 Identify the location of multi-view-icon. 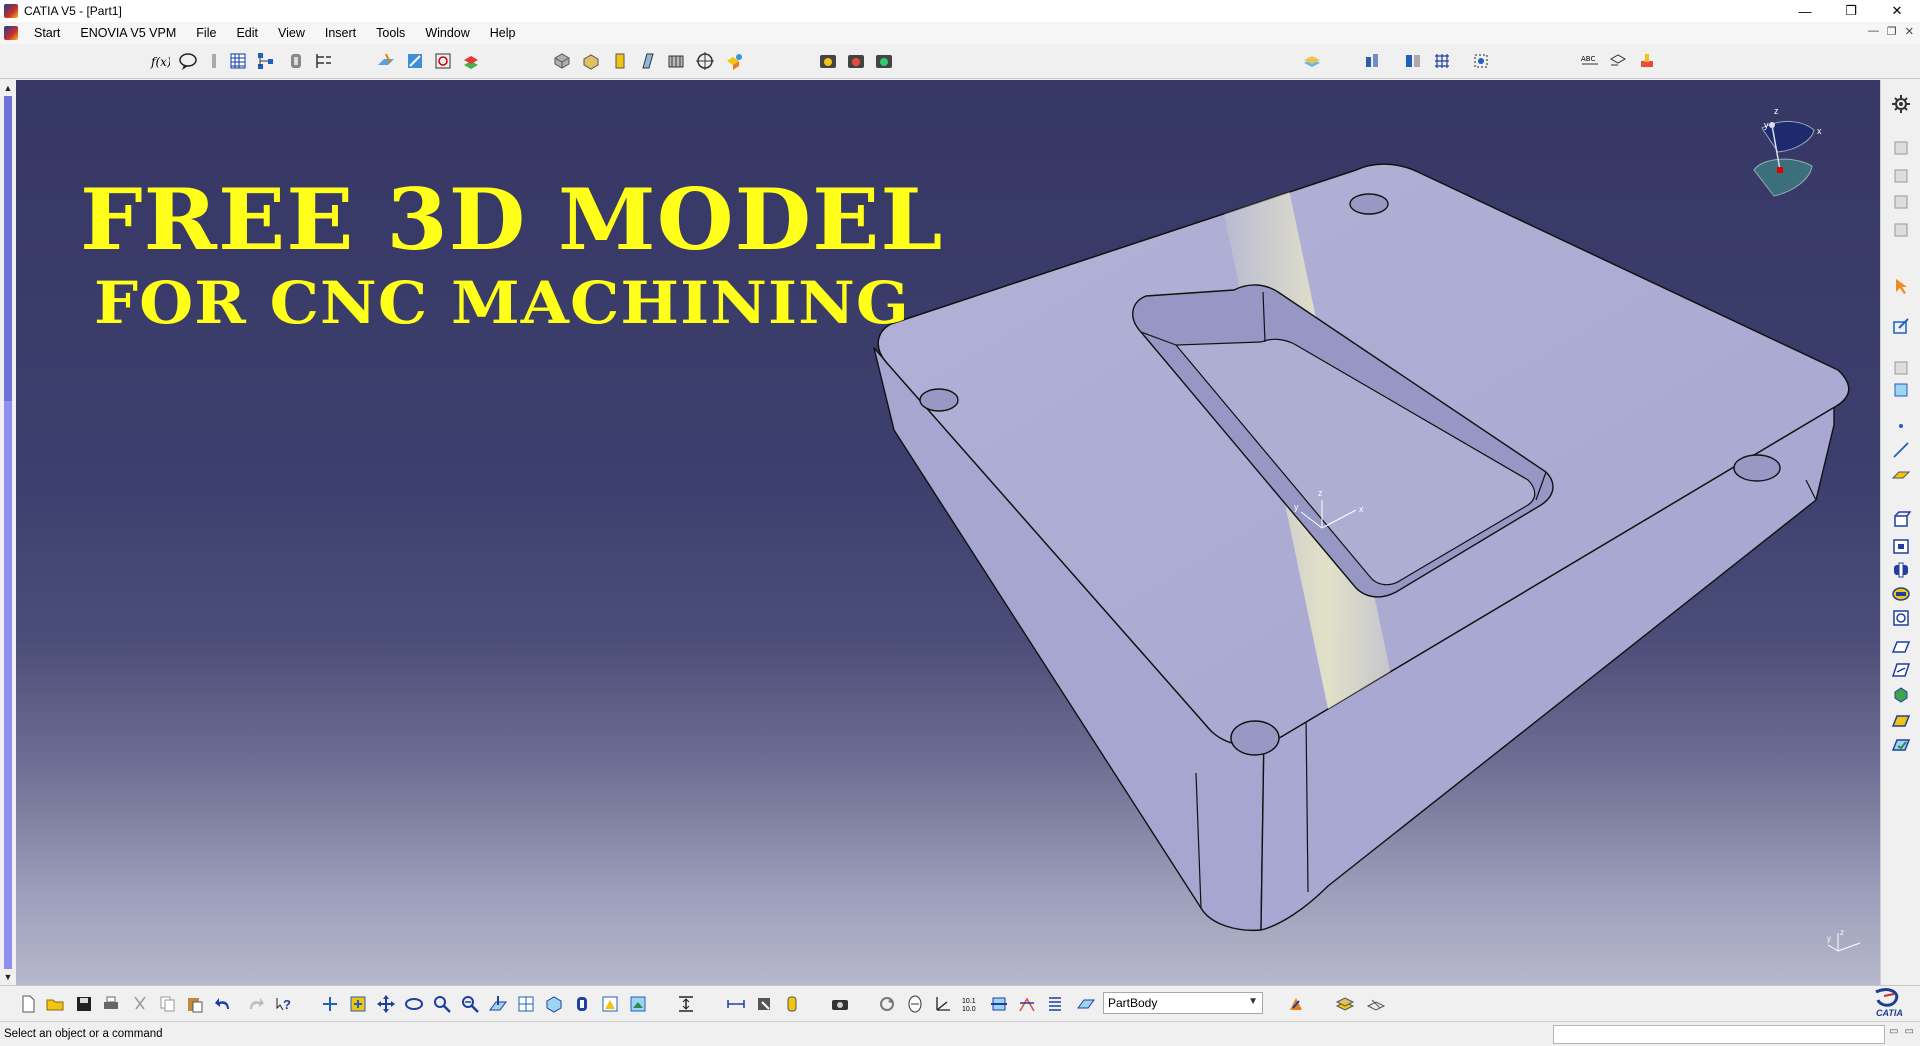
(526, 1004).